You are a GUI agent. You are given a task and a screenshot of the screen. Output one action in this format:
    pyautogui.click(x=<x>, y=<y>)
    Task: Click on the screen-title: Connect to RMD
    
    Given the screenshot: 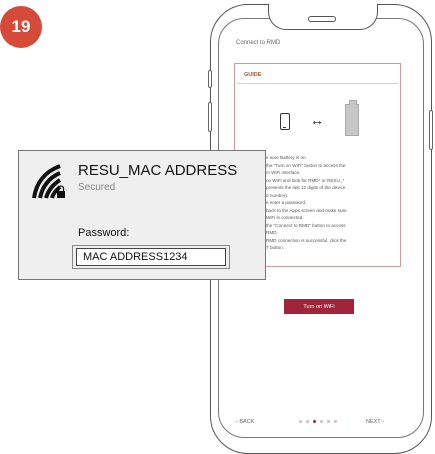 What is the action you would take?
    pyautogui.click(x=258, y=43)
    